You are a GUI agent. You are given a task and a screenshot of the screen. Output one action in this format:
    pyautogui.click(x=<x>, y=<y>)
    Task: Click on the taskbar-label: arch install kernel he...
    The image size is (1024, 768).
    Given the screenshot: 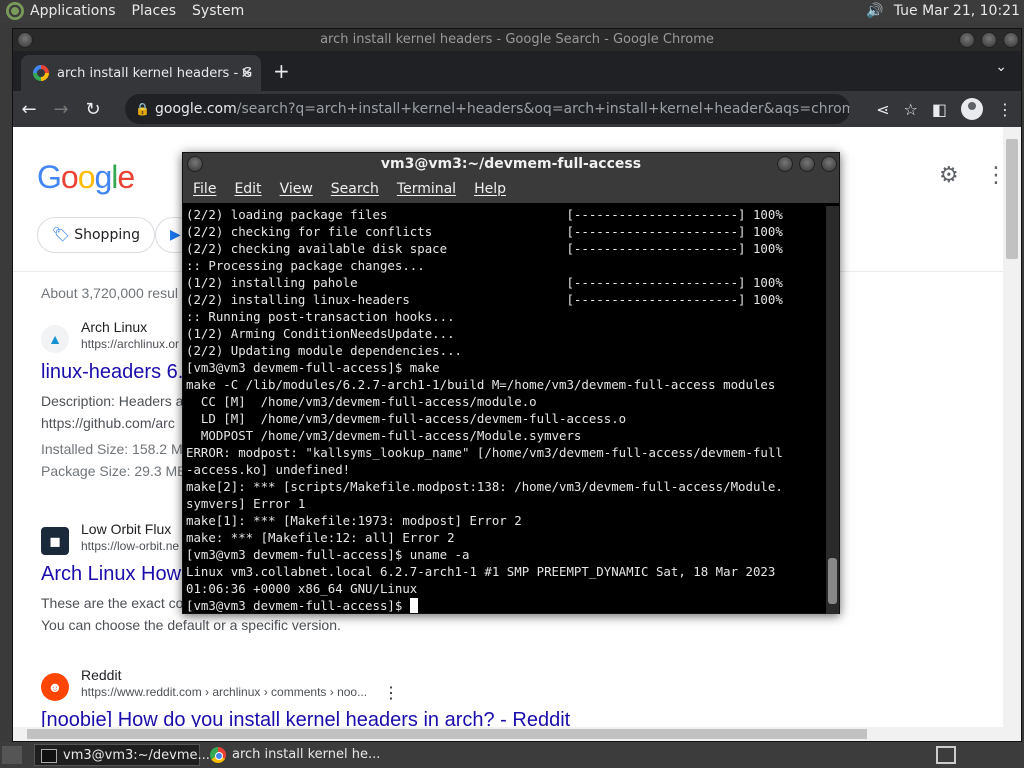 What is the action you would take?
    pyautogui.click(x=306, y=754)
    